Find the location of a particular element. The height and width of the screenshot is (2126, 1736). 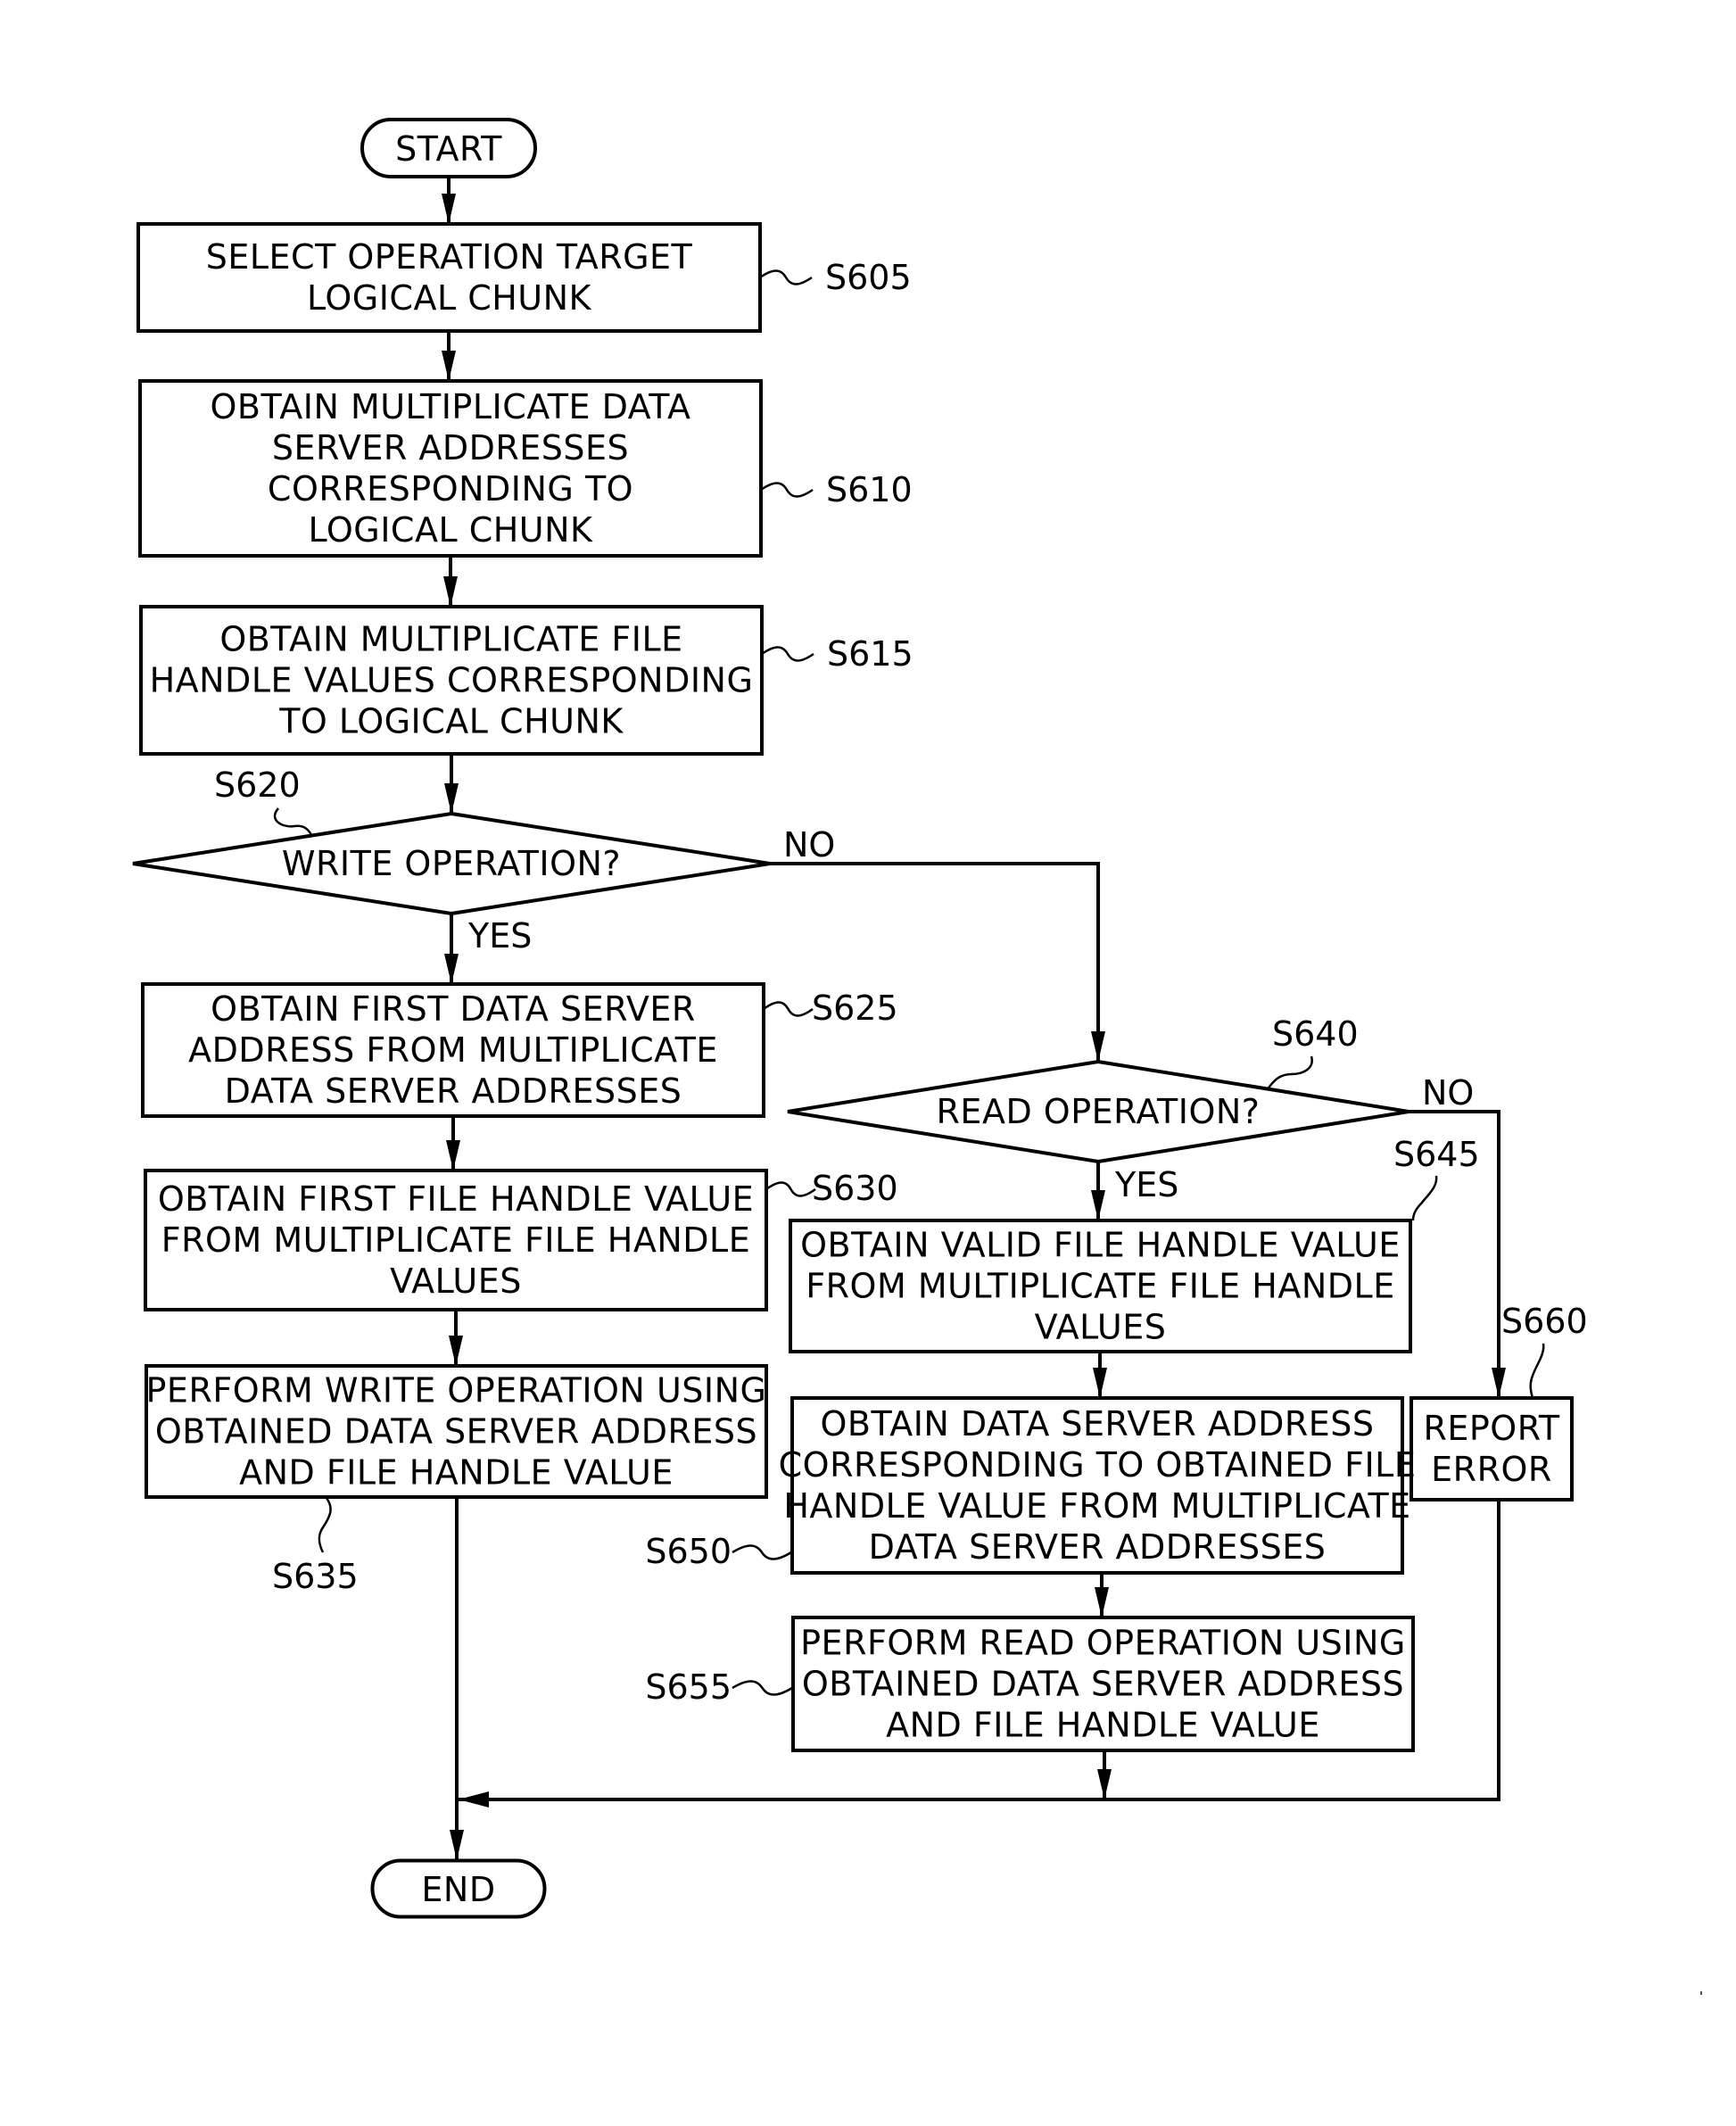

leader-s640 is located at coordinates (1289, 1073).